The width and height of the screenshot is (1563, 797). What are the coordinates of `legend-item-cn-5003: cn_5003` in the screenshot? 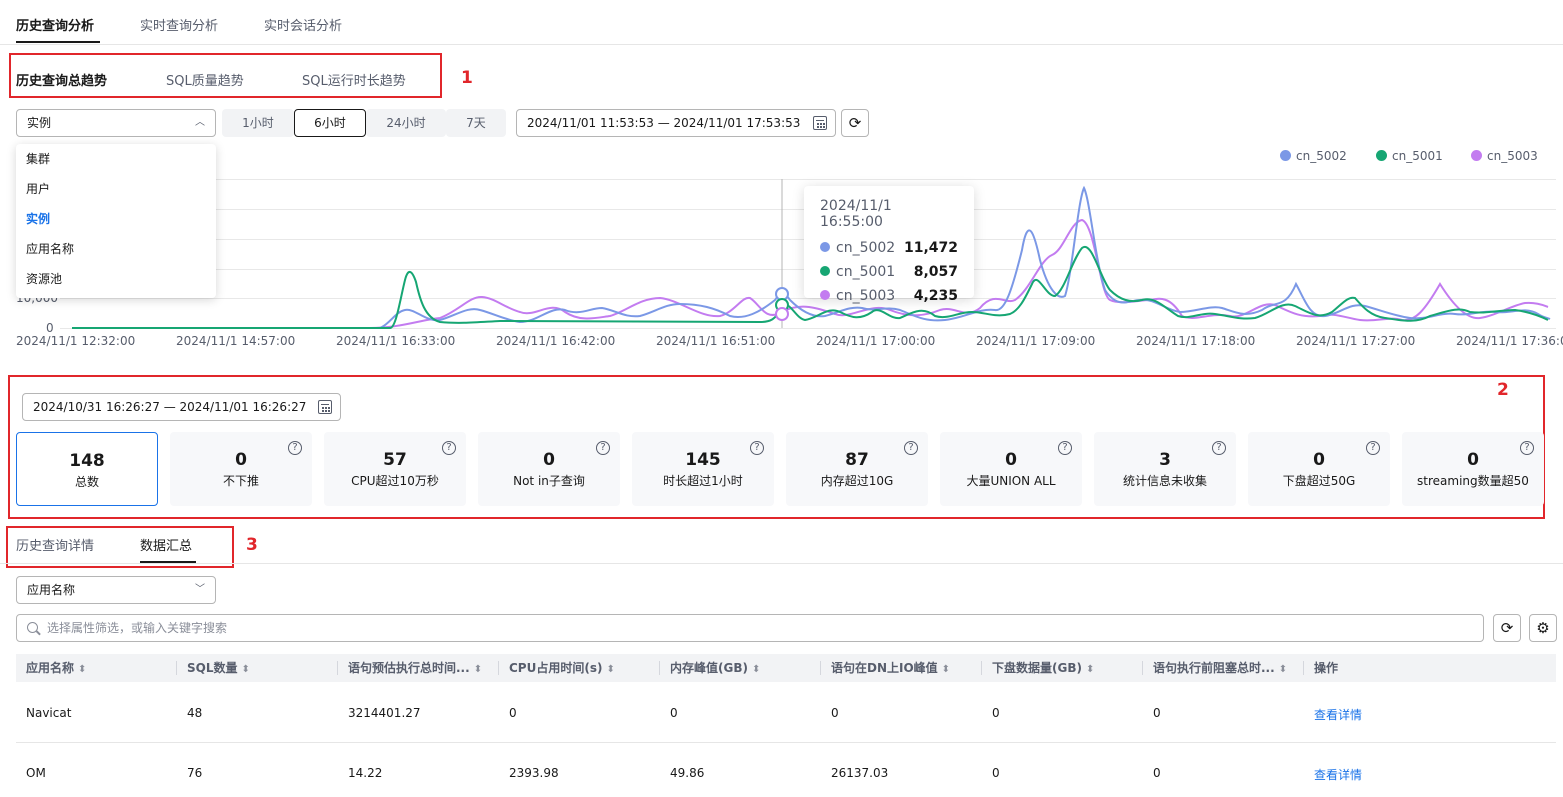 It's located at (1504, 156).